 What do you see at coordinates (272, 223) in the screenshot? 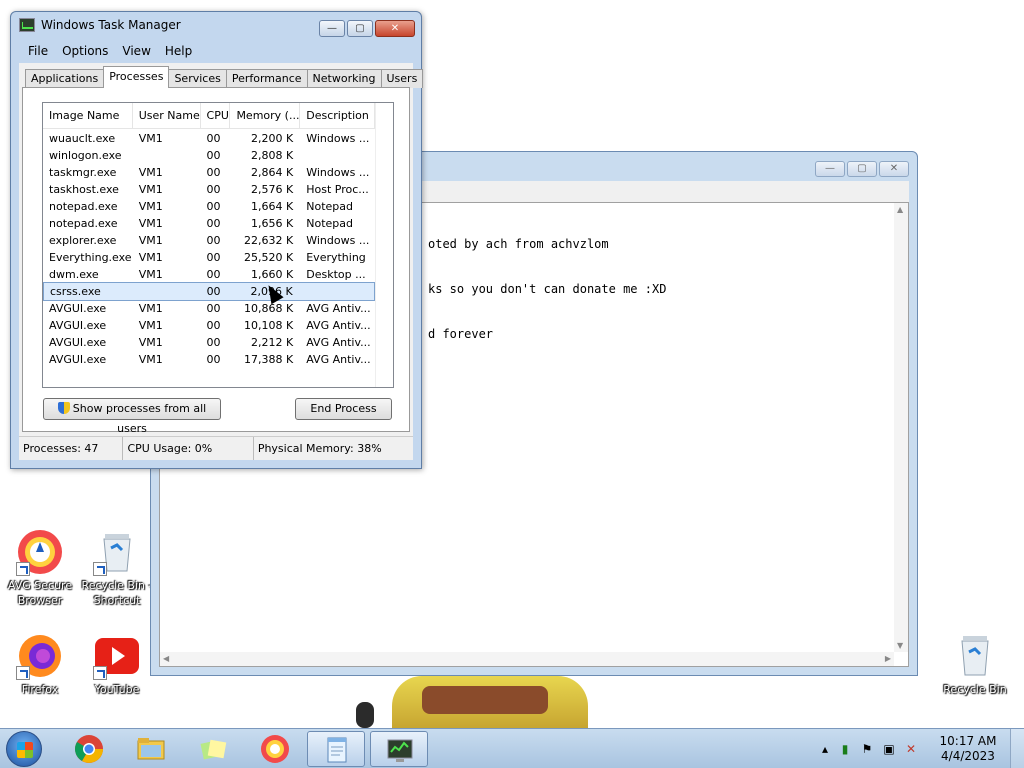
I see `cell-memory: 1,656 K` at bounding box center [272, 223].